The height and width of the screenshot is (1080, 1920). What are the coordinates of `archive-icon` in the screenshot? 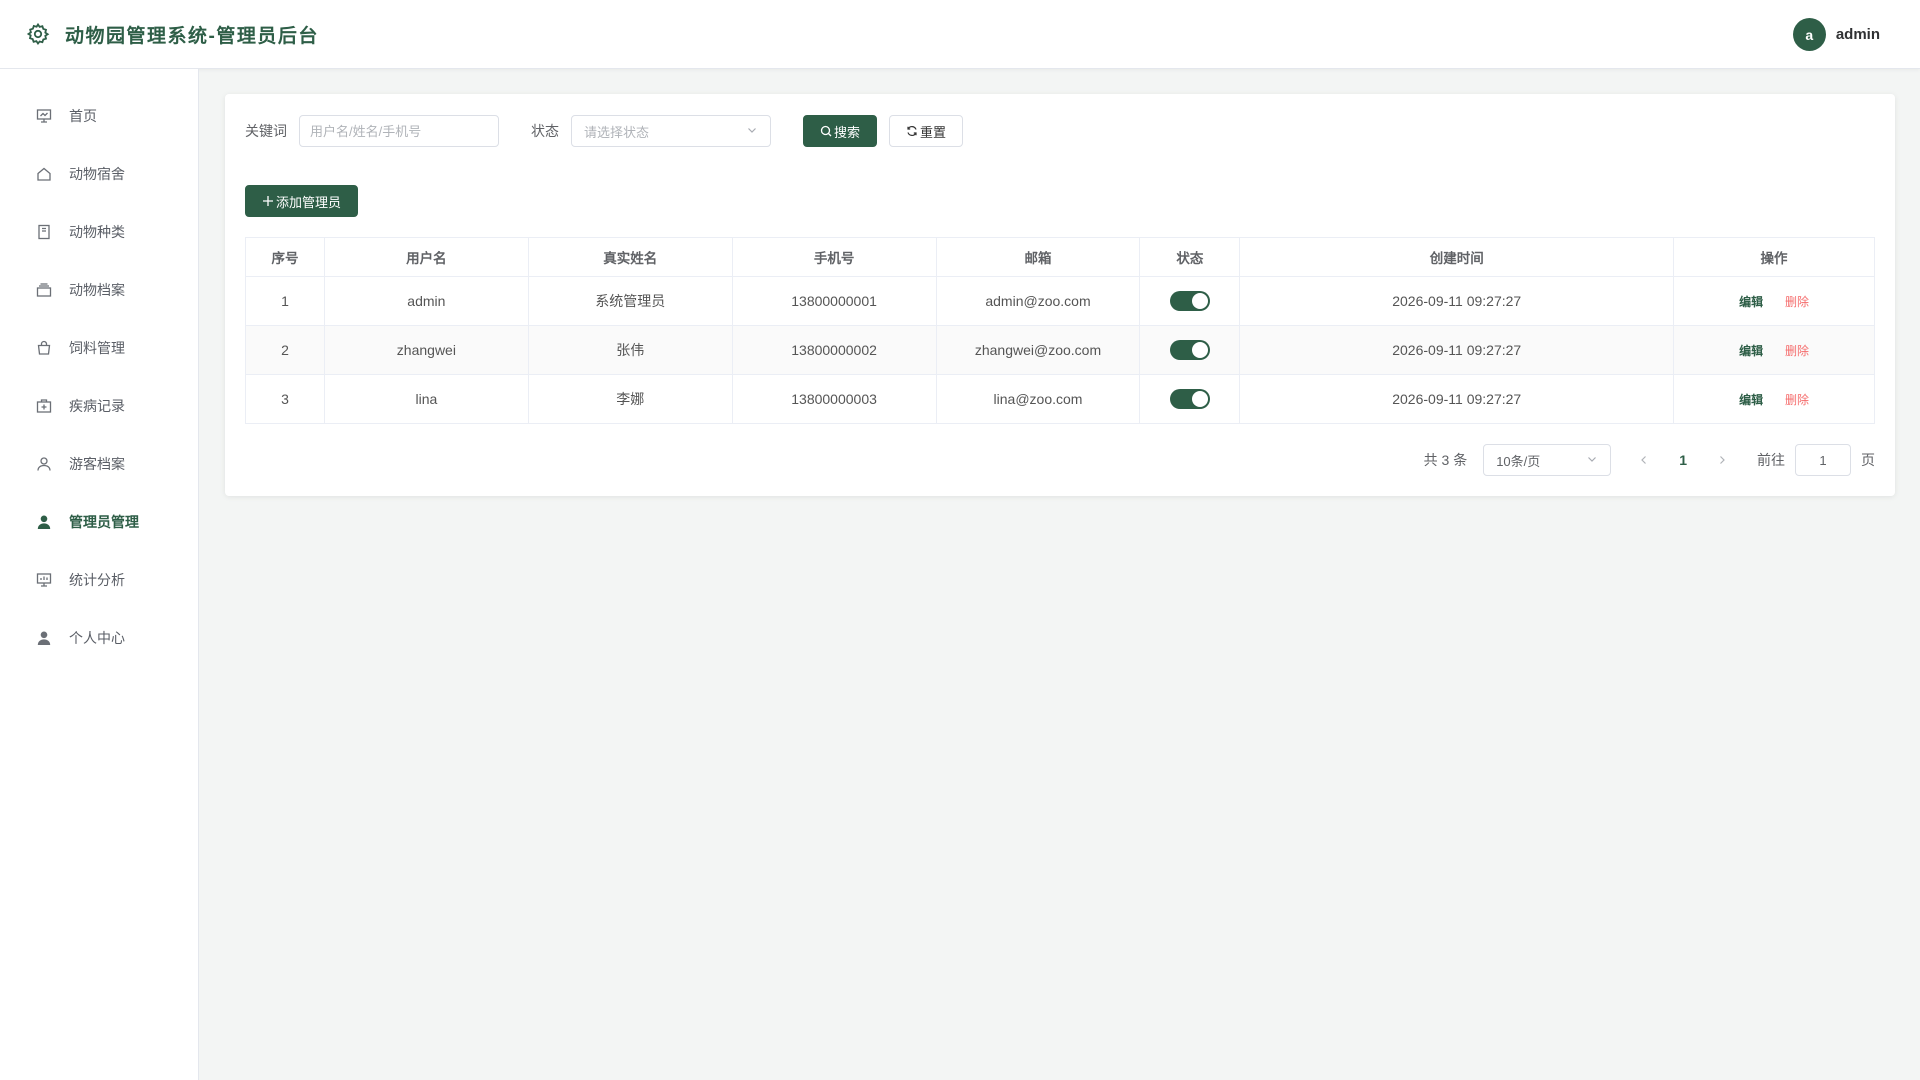 It's located at (44, 290).